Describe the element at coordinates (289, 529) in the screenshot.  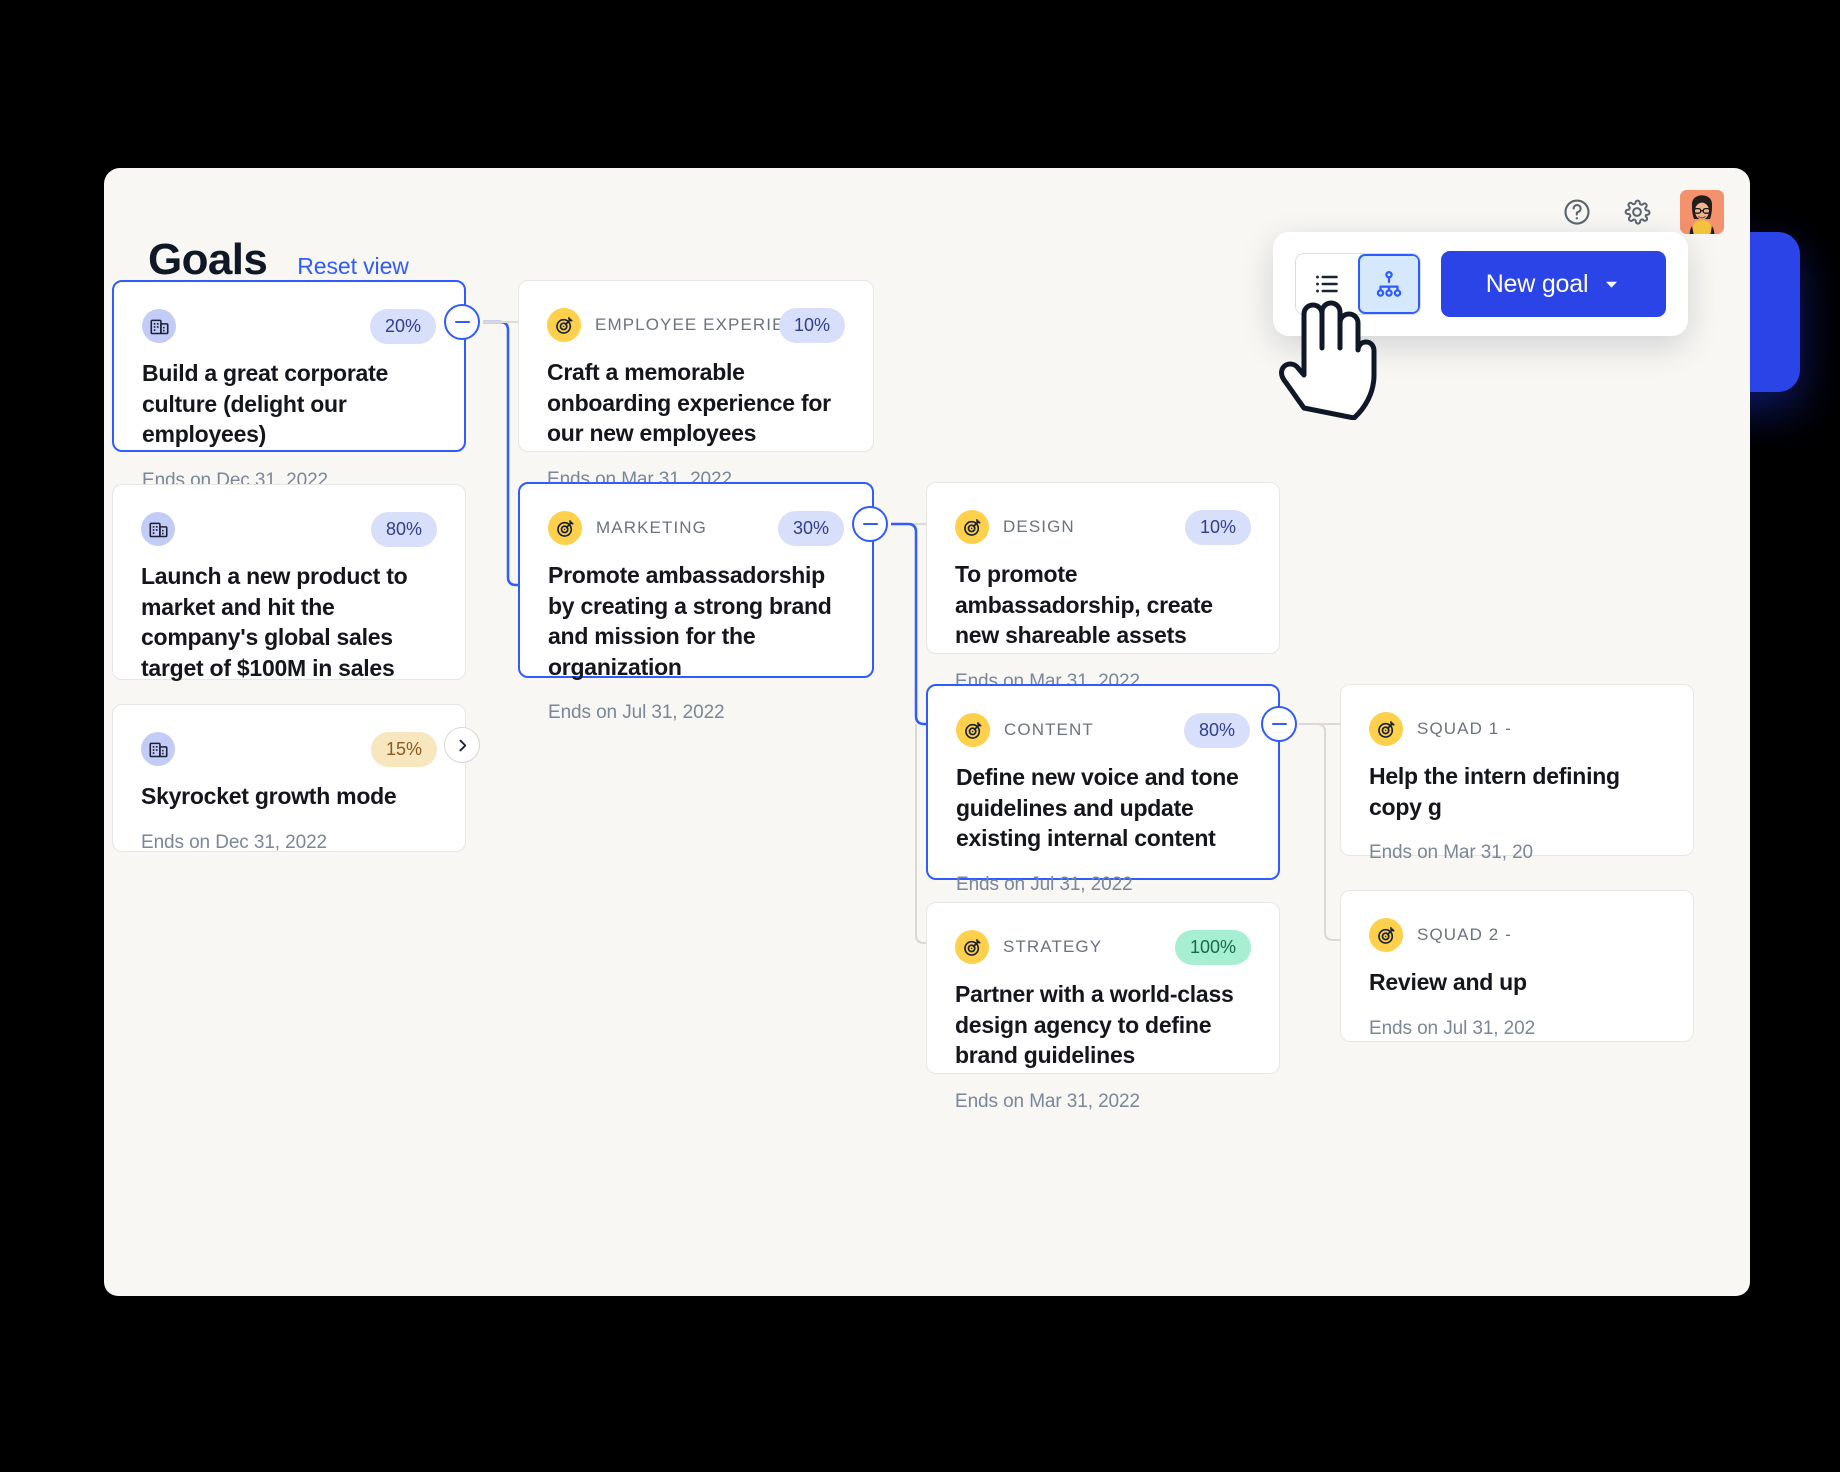
I see `card-header: 80%` at that location.